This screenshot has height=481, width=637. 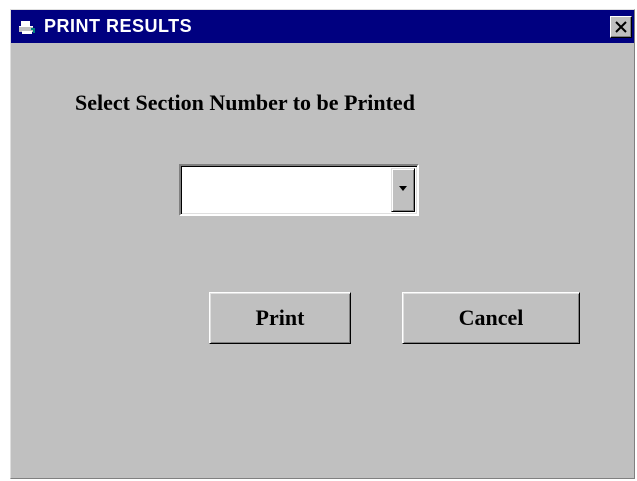 I want to click on title-bar: PRINT RESULTS, so click(x=322, y=26).